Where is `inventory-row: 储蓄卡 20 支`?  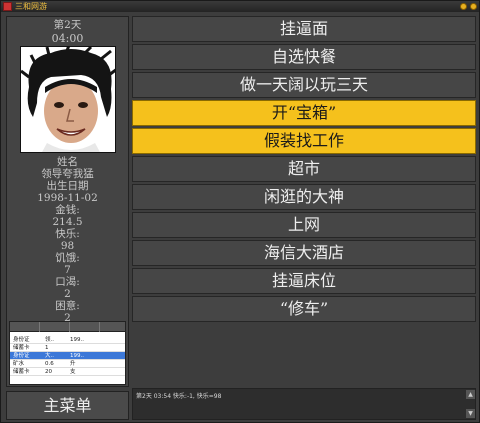 inventory-row: 储蓄卡 20 支 is located at coordinates (67, 372).